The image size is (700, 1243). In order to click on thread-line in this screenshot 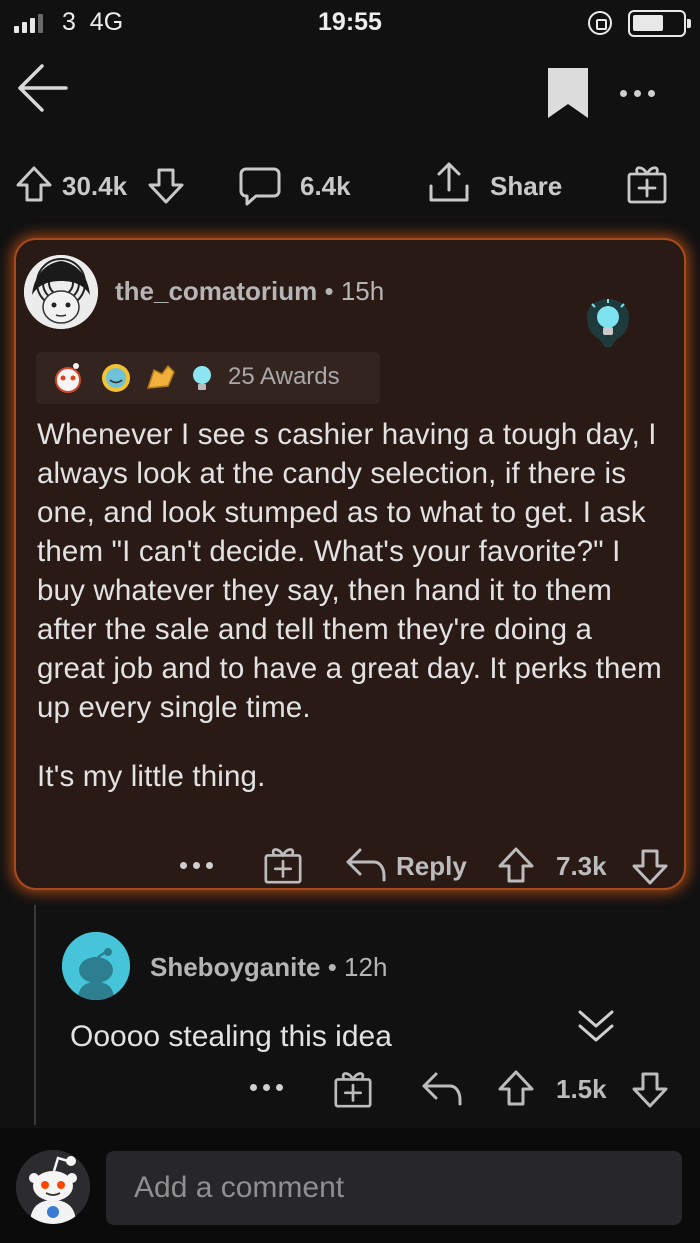, I will do `click(35, 1015)`.